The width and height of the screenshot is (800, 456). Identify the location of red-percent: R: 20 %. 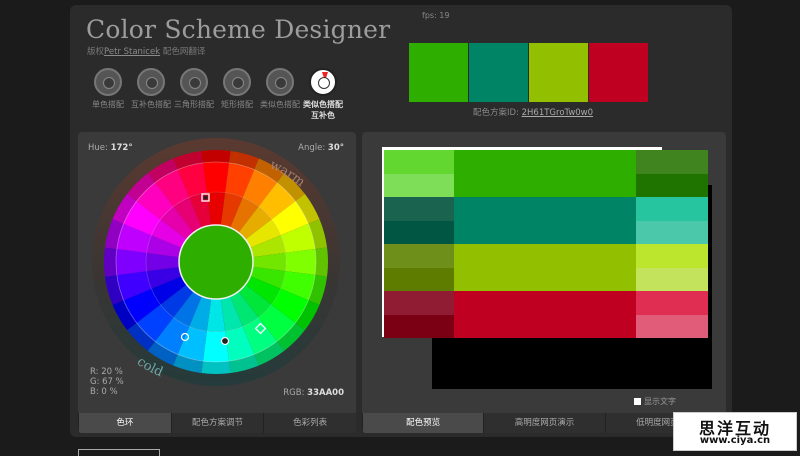
(106, 372).